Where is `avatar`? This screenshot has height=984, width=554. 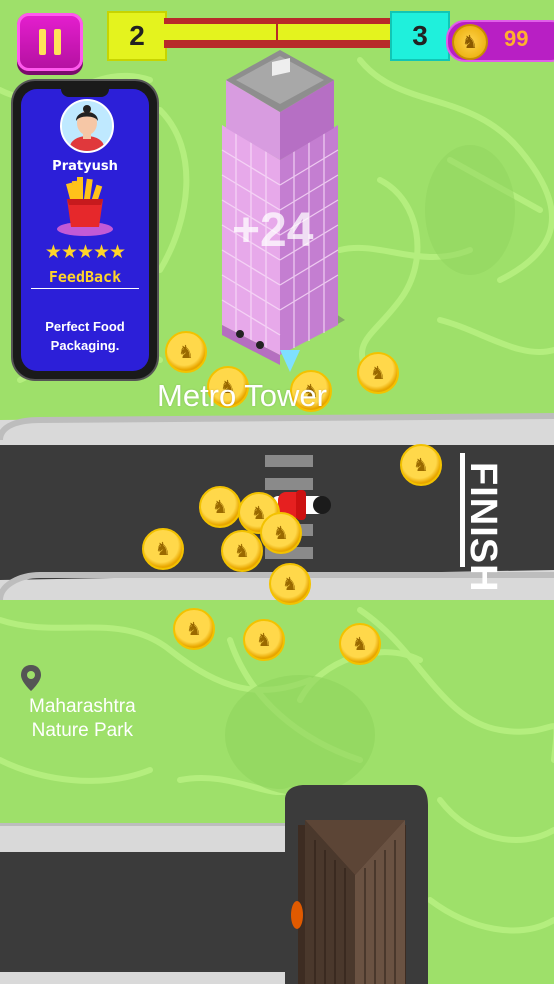 avatar is located at coordinates (87, 126).